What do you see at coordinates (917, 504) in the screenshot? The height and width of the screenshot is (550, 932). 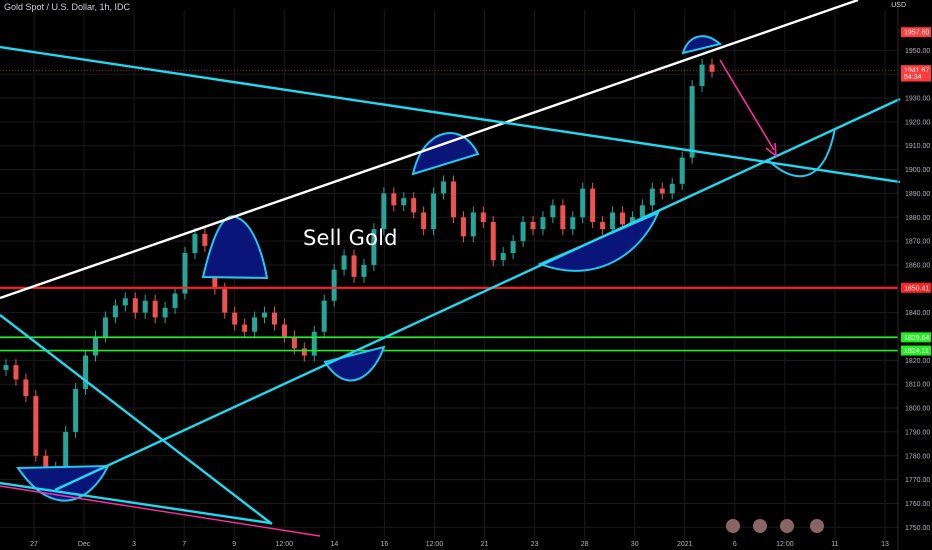 I see `y-tick-label: 1760.00` at bounding box center [917, 504].